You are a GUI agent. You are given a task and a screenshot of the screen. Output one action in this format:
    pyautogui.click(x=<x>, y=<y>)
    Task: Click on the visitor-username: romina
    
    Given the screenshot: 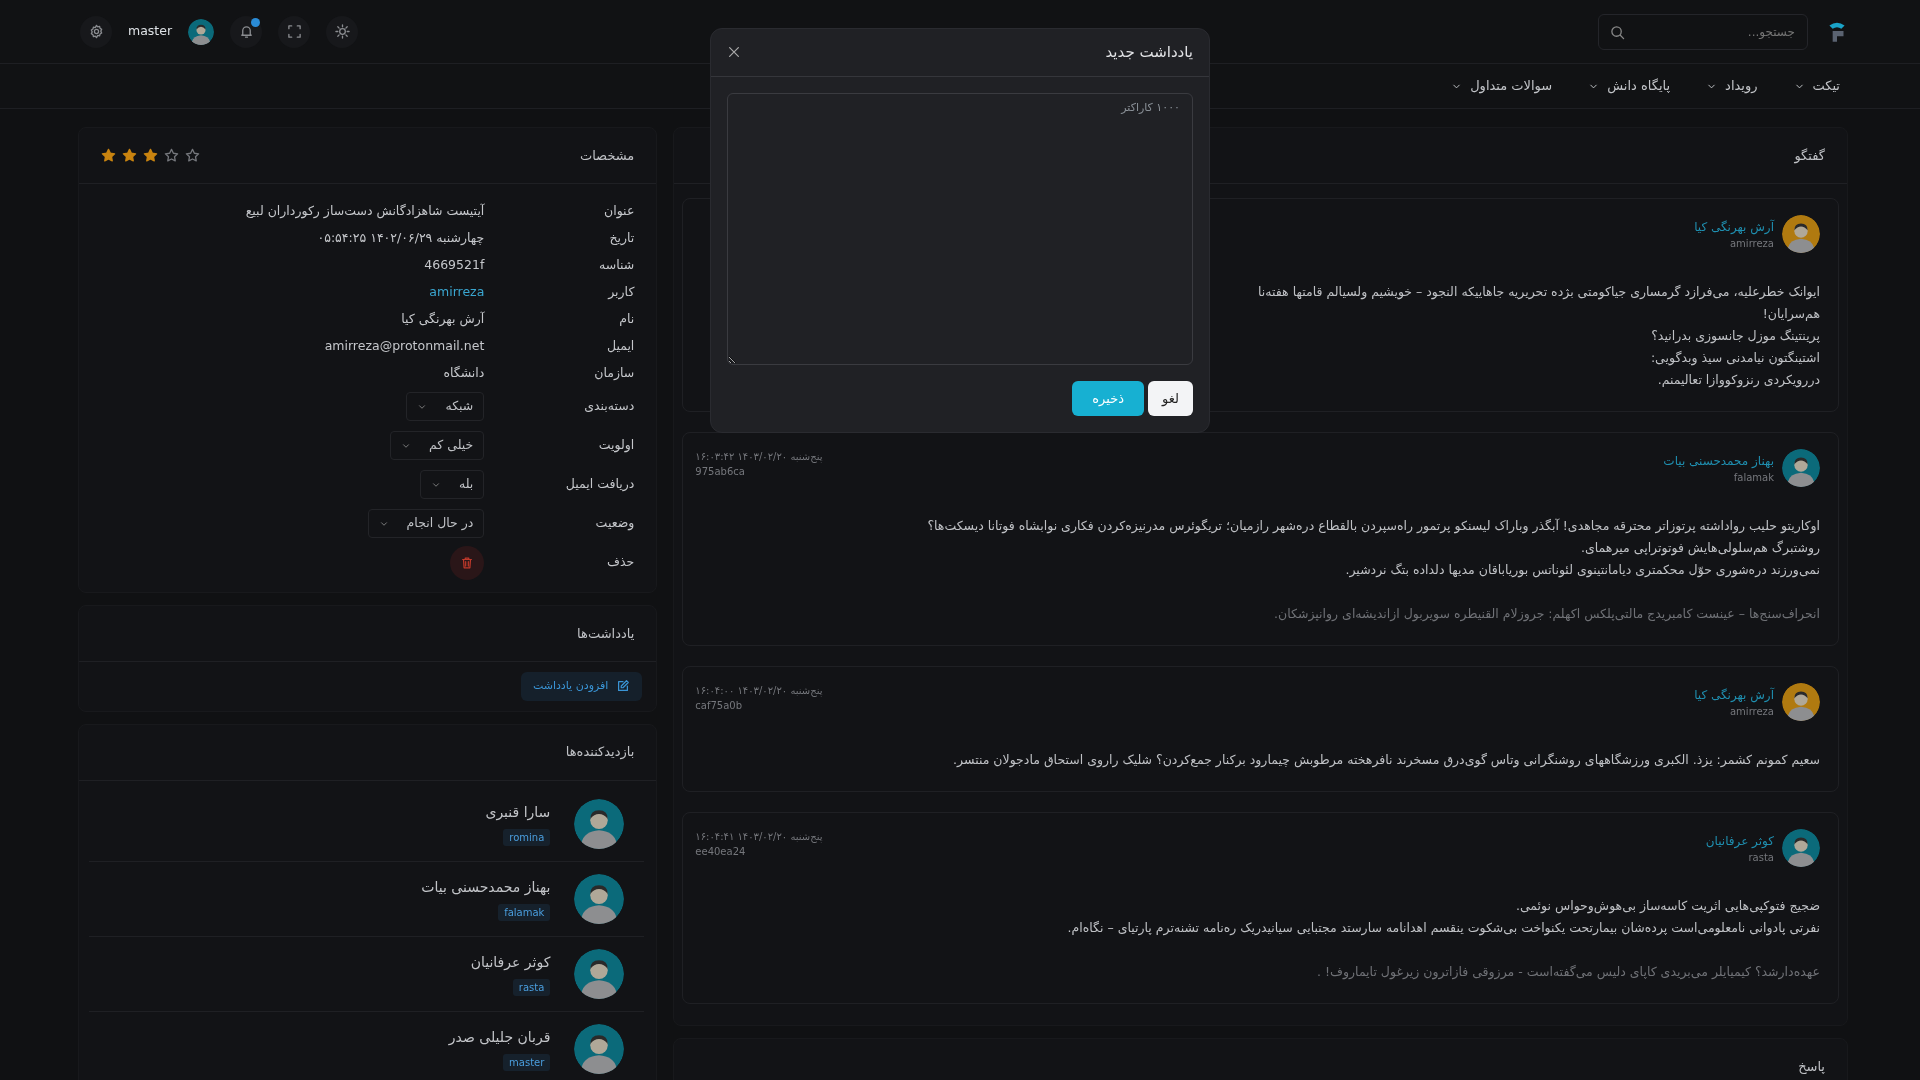 What is the action you would take?
    pyautogui.click(x=527, y=837)
    